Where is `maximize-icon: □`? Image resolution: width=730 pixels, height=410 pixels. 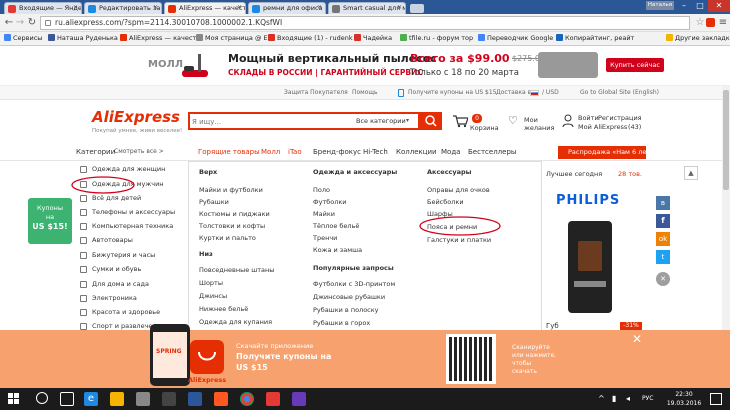
maximize-icon: □ is located at coordinates (700, 6).